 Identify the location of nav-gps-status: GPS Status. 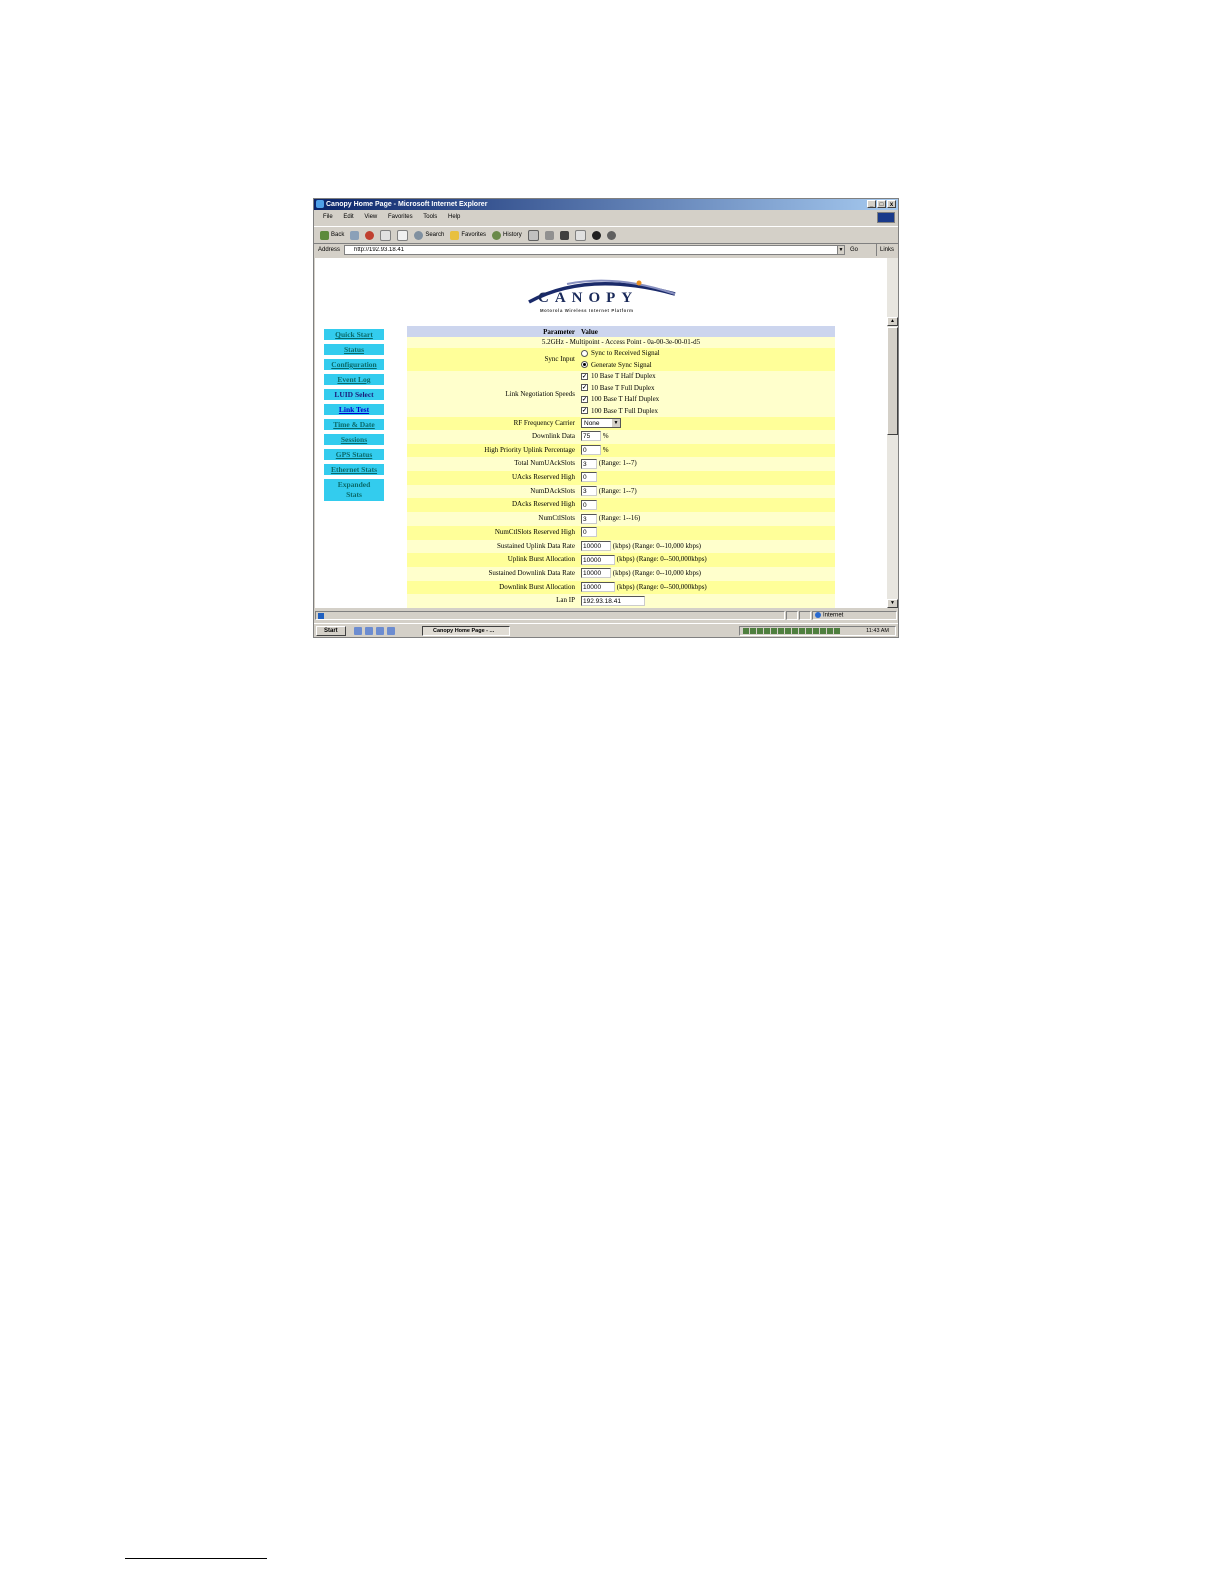
(354, 454).